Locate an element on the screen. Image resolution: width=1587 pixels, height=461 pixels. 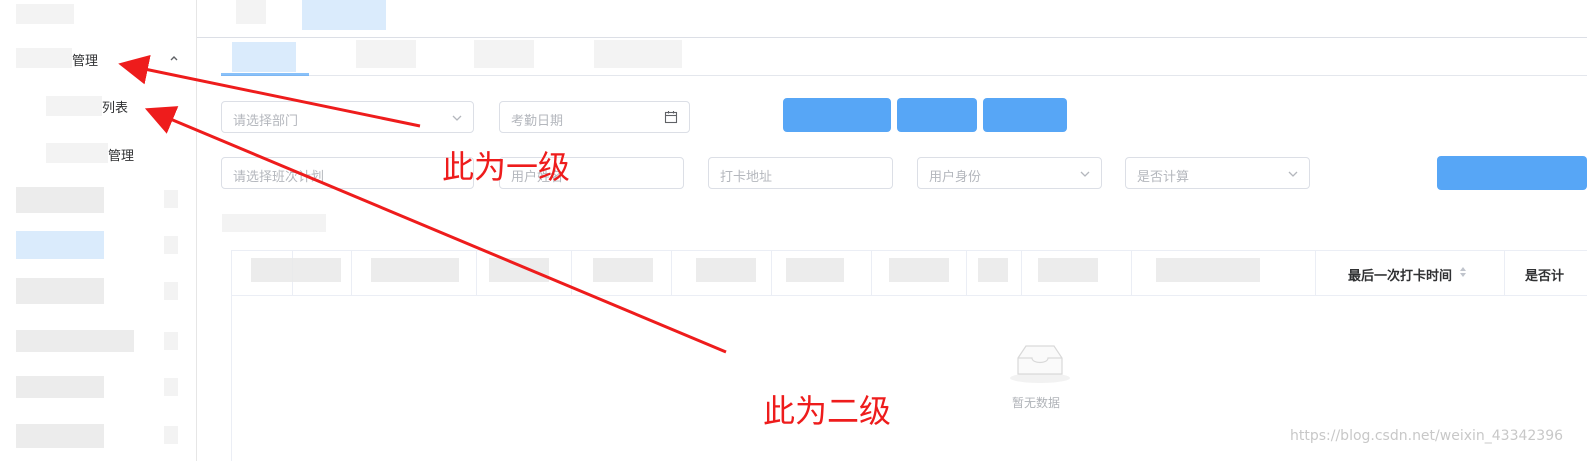
column-last-punch-time: 最后一次打卡时间 is located at coordinates (1400, 274).